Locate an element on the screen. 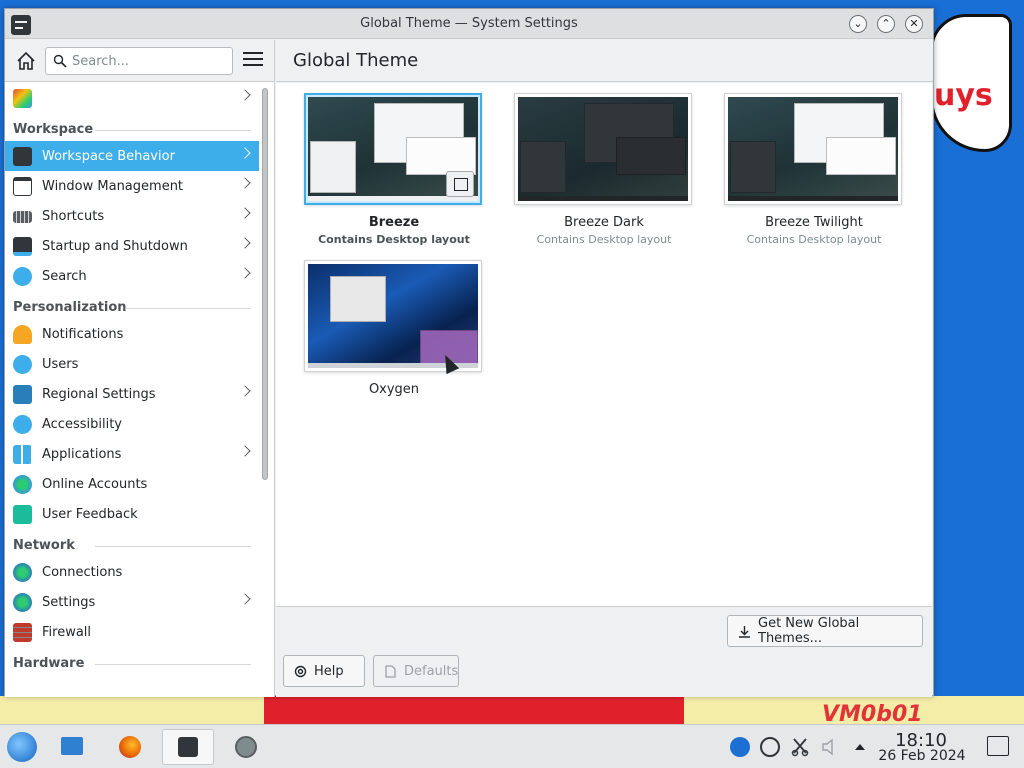 This screenshot has height=768, width=1024. sidebar-item-regional-settings: Regional Settings is located at coordinates (132, 394).